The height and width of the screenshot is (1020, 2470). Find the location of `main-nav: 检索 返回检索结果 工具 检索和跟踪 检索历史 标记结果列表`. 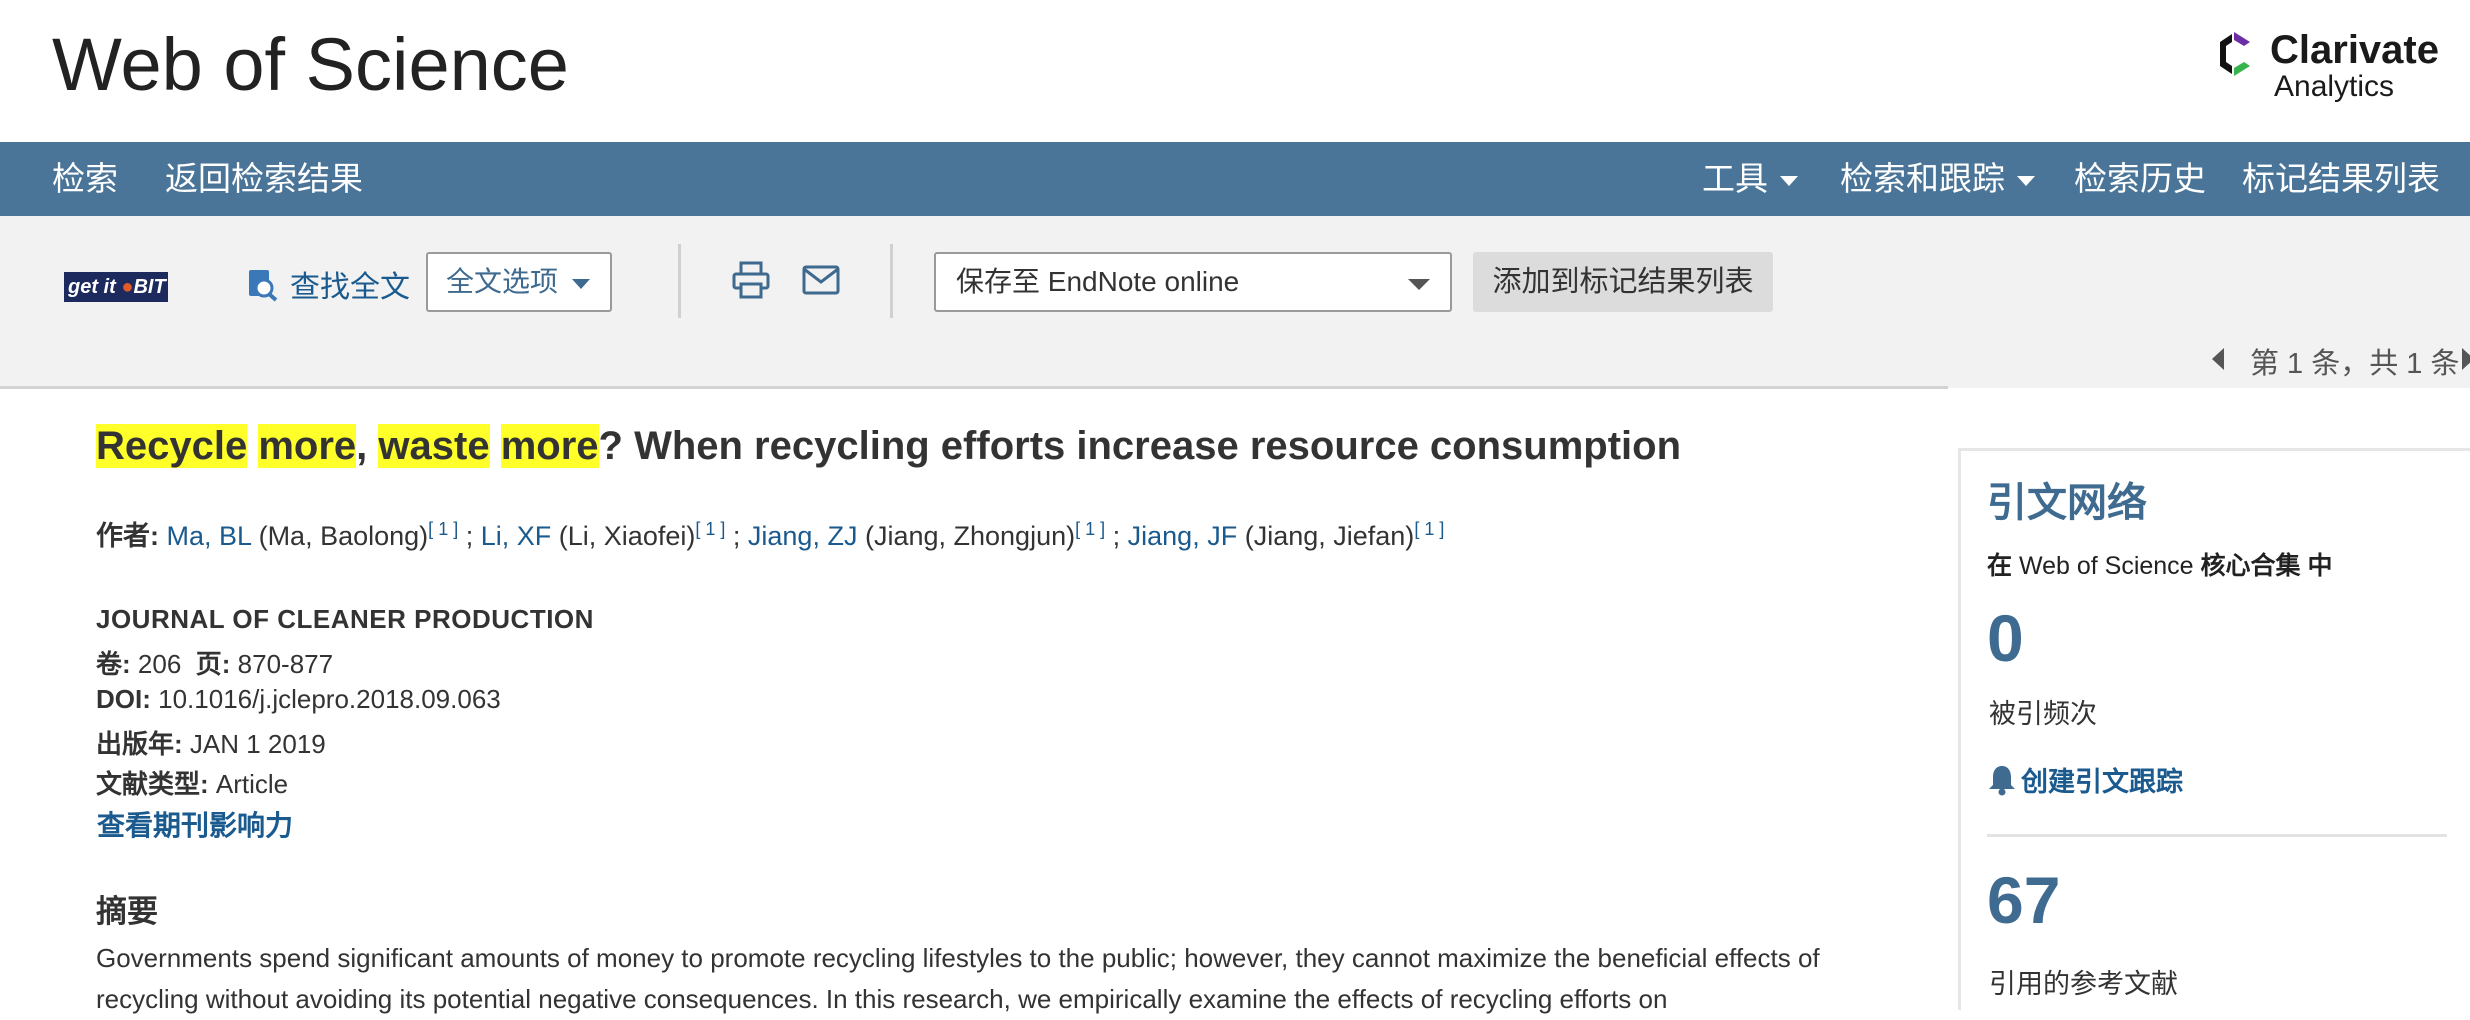

main-nav: 检索 返回检索结果 工具 检索和跟踪 检索历史 标记结果列表 is located at coordinates (1235, 179).